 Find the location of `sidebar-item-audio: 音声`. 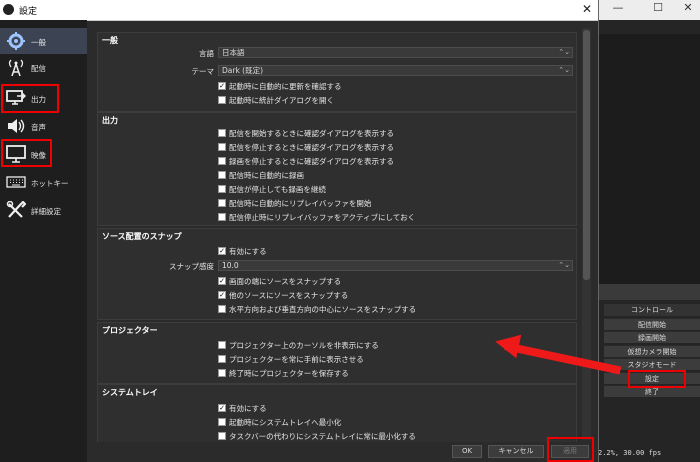

sidebar-item-audio: 音声 is located at coordinates (43, 126).